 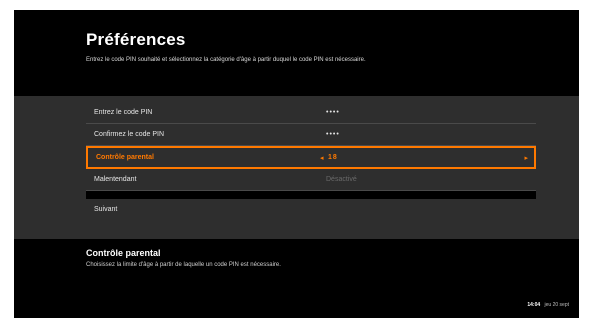 What do you see at coordinates (129, 134) in the screenshot?
I see `pin-confirm-label: Confirmez le code PIN` at bounding box center [129, 134].